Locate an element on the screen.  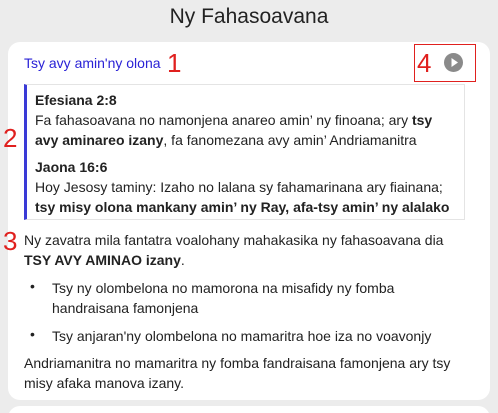
play-icon is located at coordinates (454, 62).